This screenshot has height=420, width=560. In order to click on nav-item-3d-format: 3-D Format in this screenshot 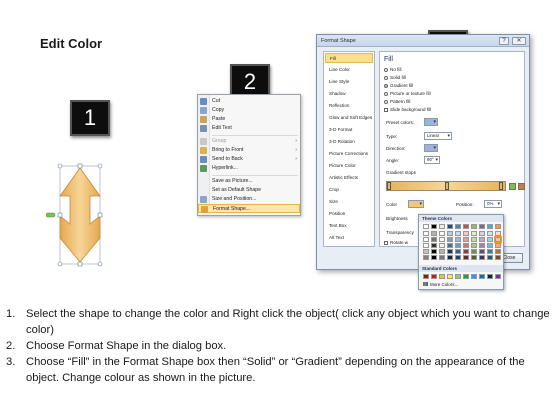, I will do `click(349, 130)`.